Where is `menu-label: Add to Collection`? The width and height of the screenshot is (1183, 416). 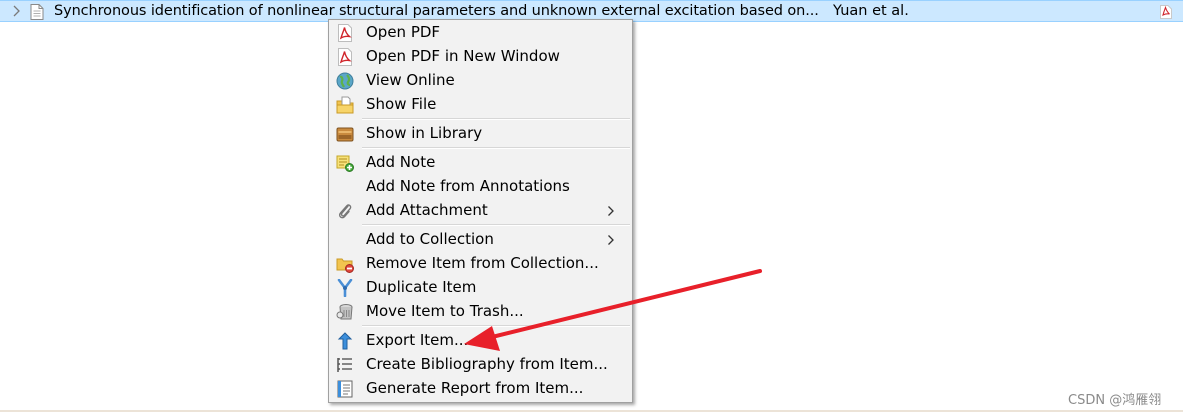 menu-label: Add to Collection is located at coordinates (430, 239).